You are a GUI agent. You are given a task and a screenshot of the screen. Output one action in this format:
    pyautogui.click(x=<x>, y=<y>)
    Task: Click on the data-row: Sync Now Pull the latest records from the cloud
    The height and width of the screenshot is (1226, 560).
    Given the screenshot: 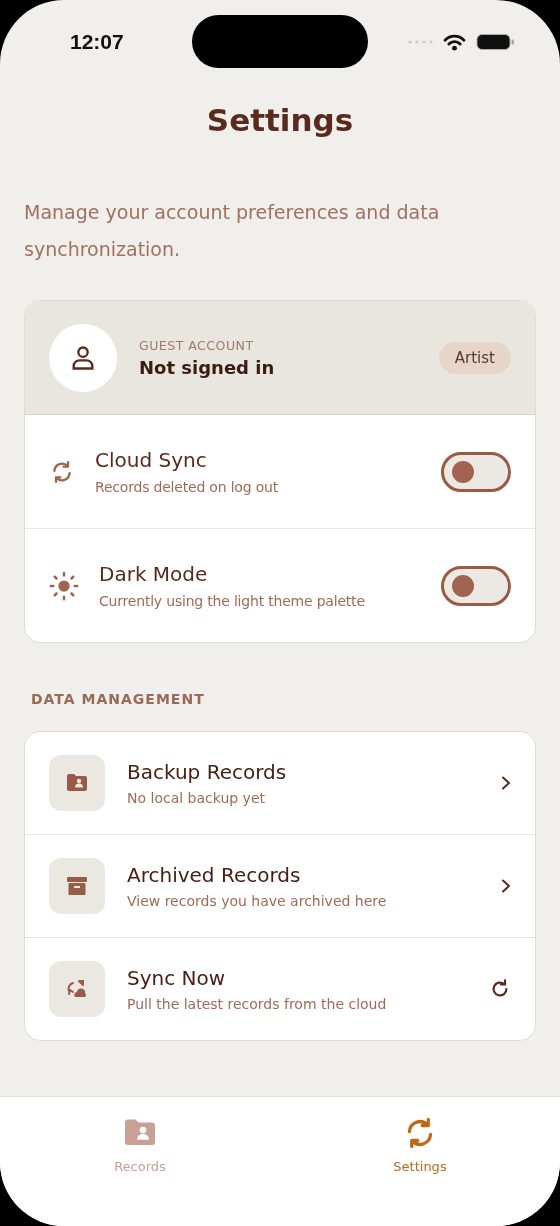 What is the action you would take?
    pyautogui.click(x=280, y=989)
    